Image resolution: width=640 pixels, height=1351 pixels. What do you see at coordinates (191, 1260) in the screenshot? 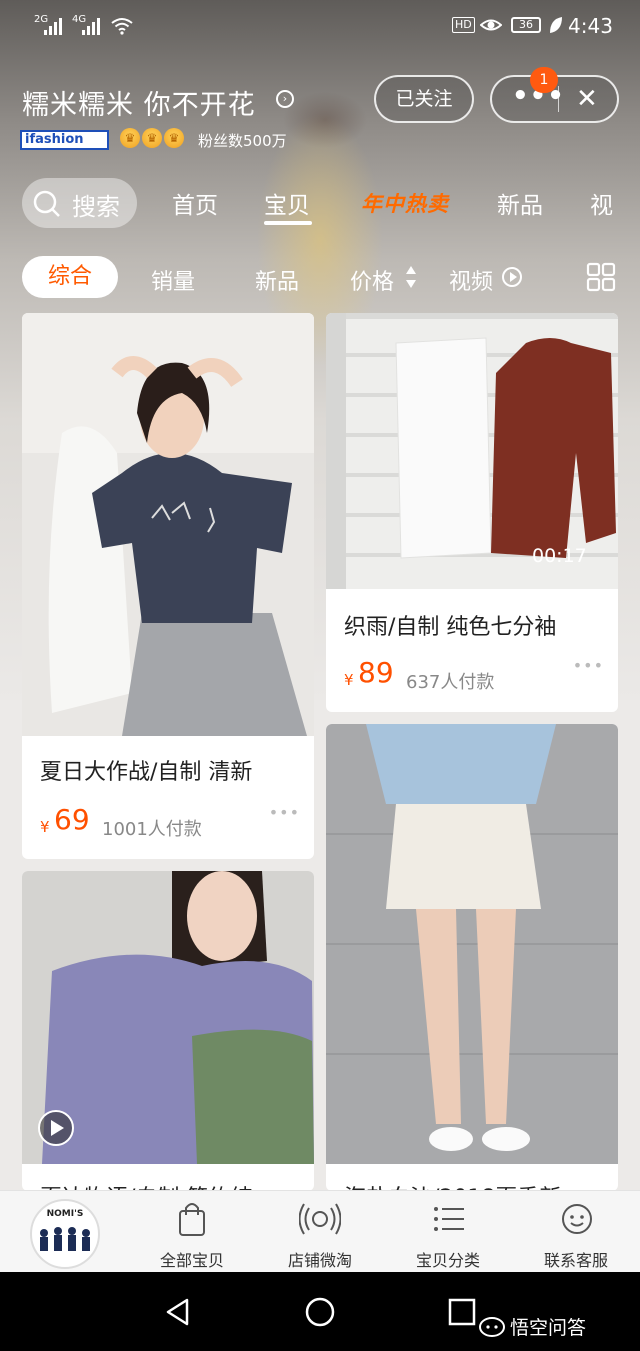
I see `nav-all-products-label: 全部宝贝` at bounding box center [191, 1260].